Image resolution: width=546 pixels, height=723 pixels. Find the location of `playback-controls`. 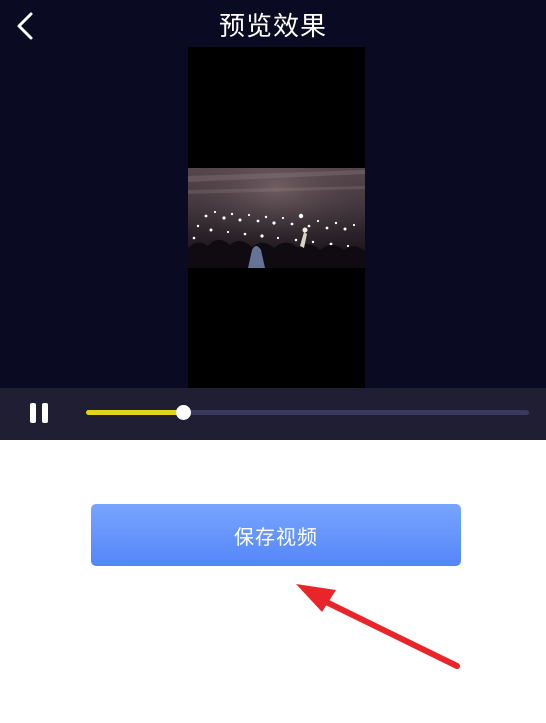

playback-controls is located at coordinates (273, 414).